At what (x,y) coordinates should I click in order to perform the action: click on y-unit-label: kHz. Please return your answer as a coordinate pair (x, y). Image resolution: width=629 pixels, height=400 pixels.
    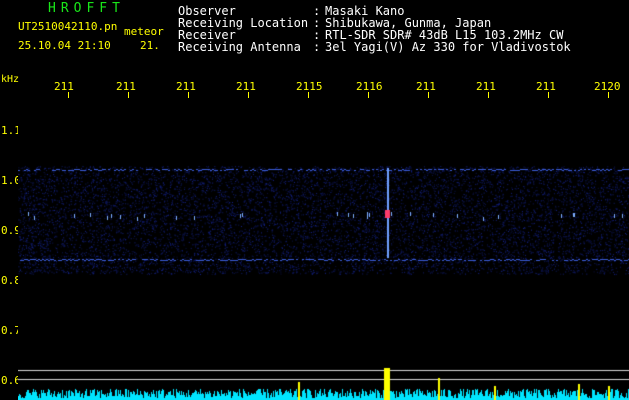
    Looking at the image, I should click on (10, 79).